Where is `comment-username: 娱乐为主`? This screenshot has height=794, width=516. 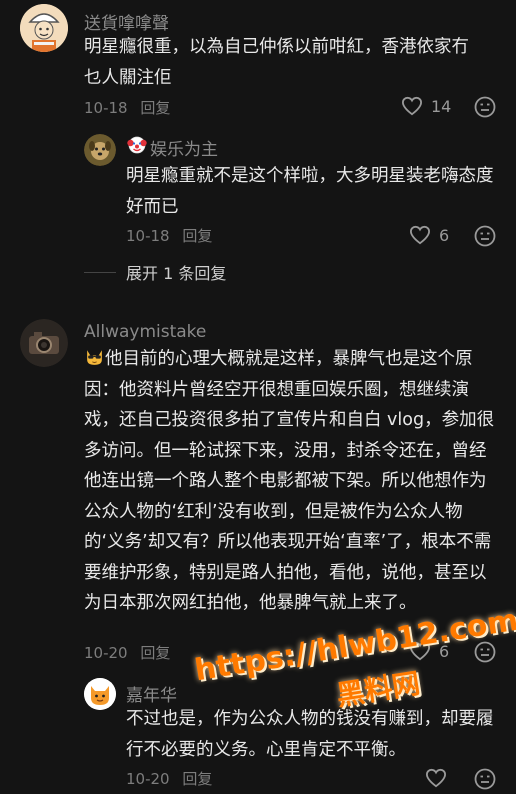
comment-username: 娱乐为主 is located at coordinates (184, 147).